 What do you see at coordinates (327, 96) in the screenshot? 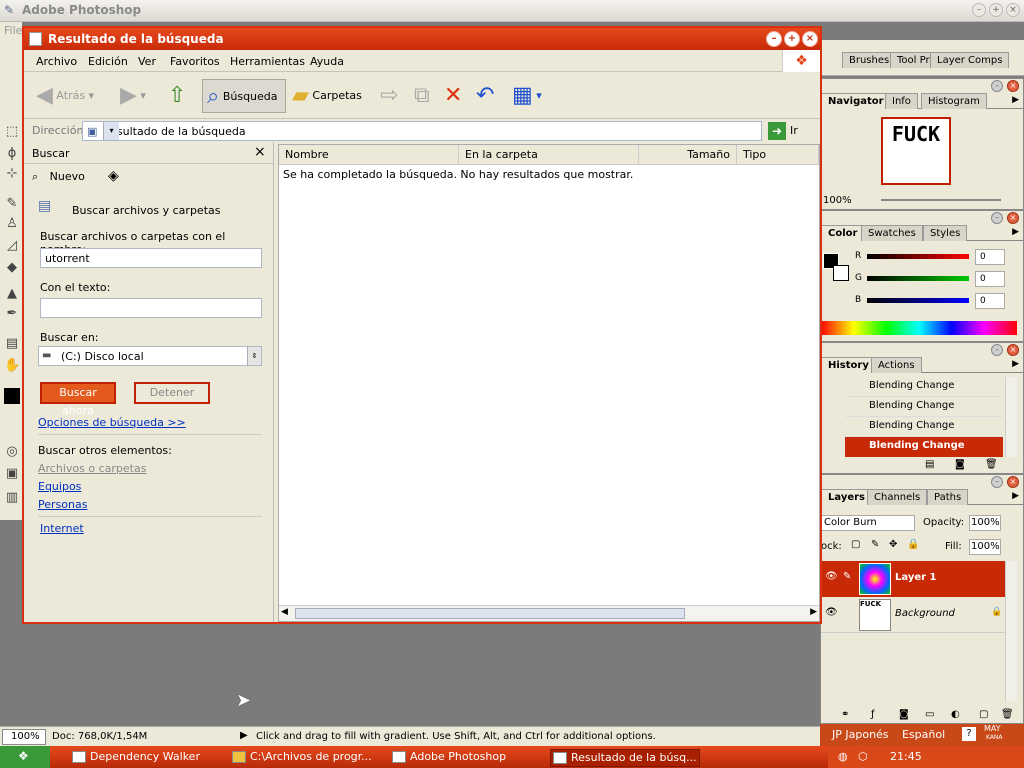
I see `folders-toolbar-button: ▰ Carpetas` at bounding box center [327, 96].